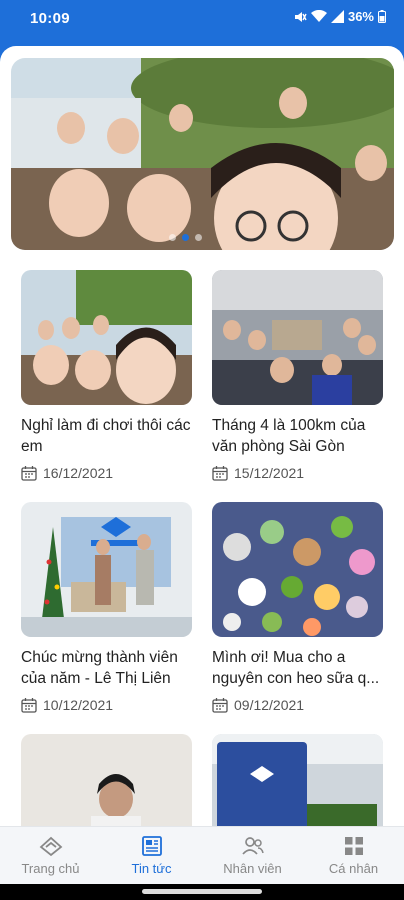 This screenshot has width=404, height=900. I want to click on news-card: Nghỉ làm đi chơi thôi các em 16/12/2021, so click(106, 375).